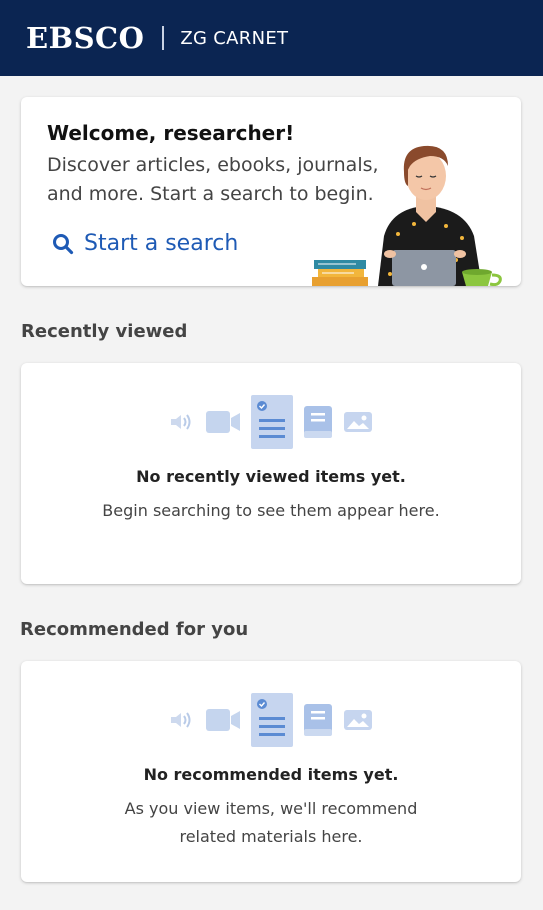 The image size is (543, 910). I want to click on researcher-illustration, so click(407, 215).